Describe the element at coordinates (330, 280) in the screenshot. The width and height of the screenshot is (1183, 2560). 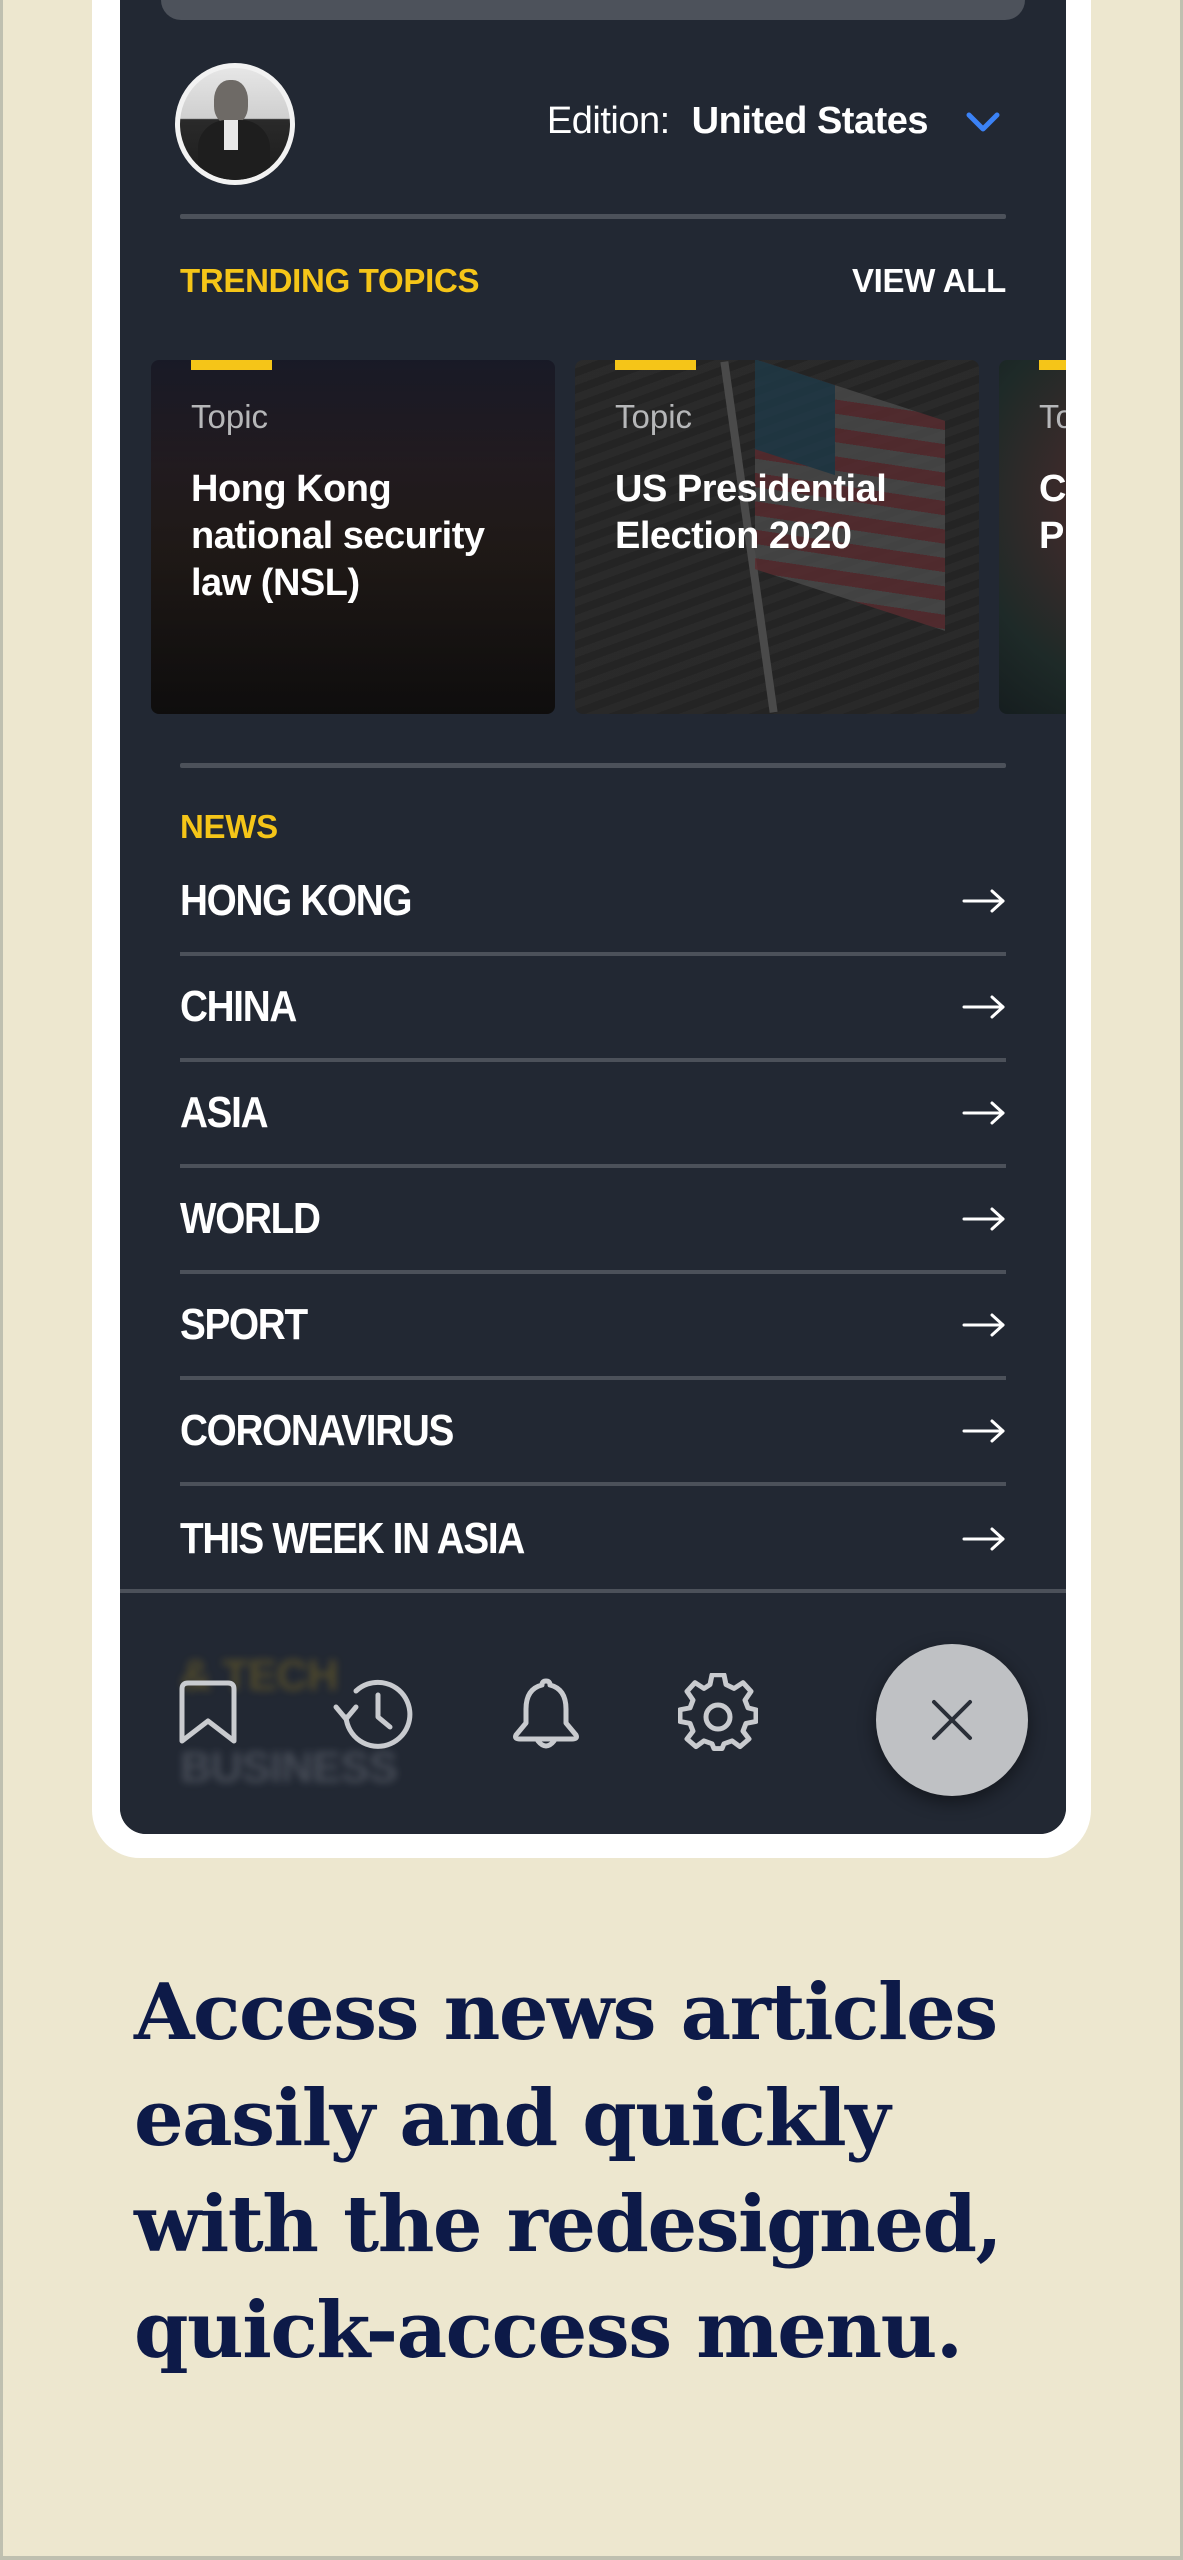
I see `trending-topics-title: TRENDING TOPICS` at that location.